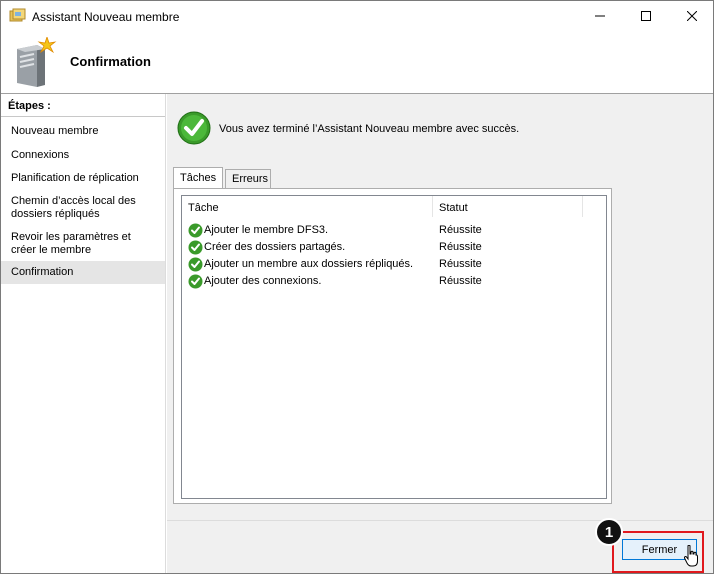  What do you see at coordinates (394, 247) in the screenshot?
I see `table-row: Créer des dossiers partagés. Réussite` at bounding box center [394, 247].